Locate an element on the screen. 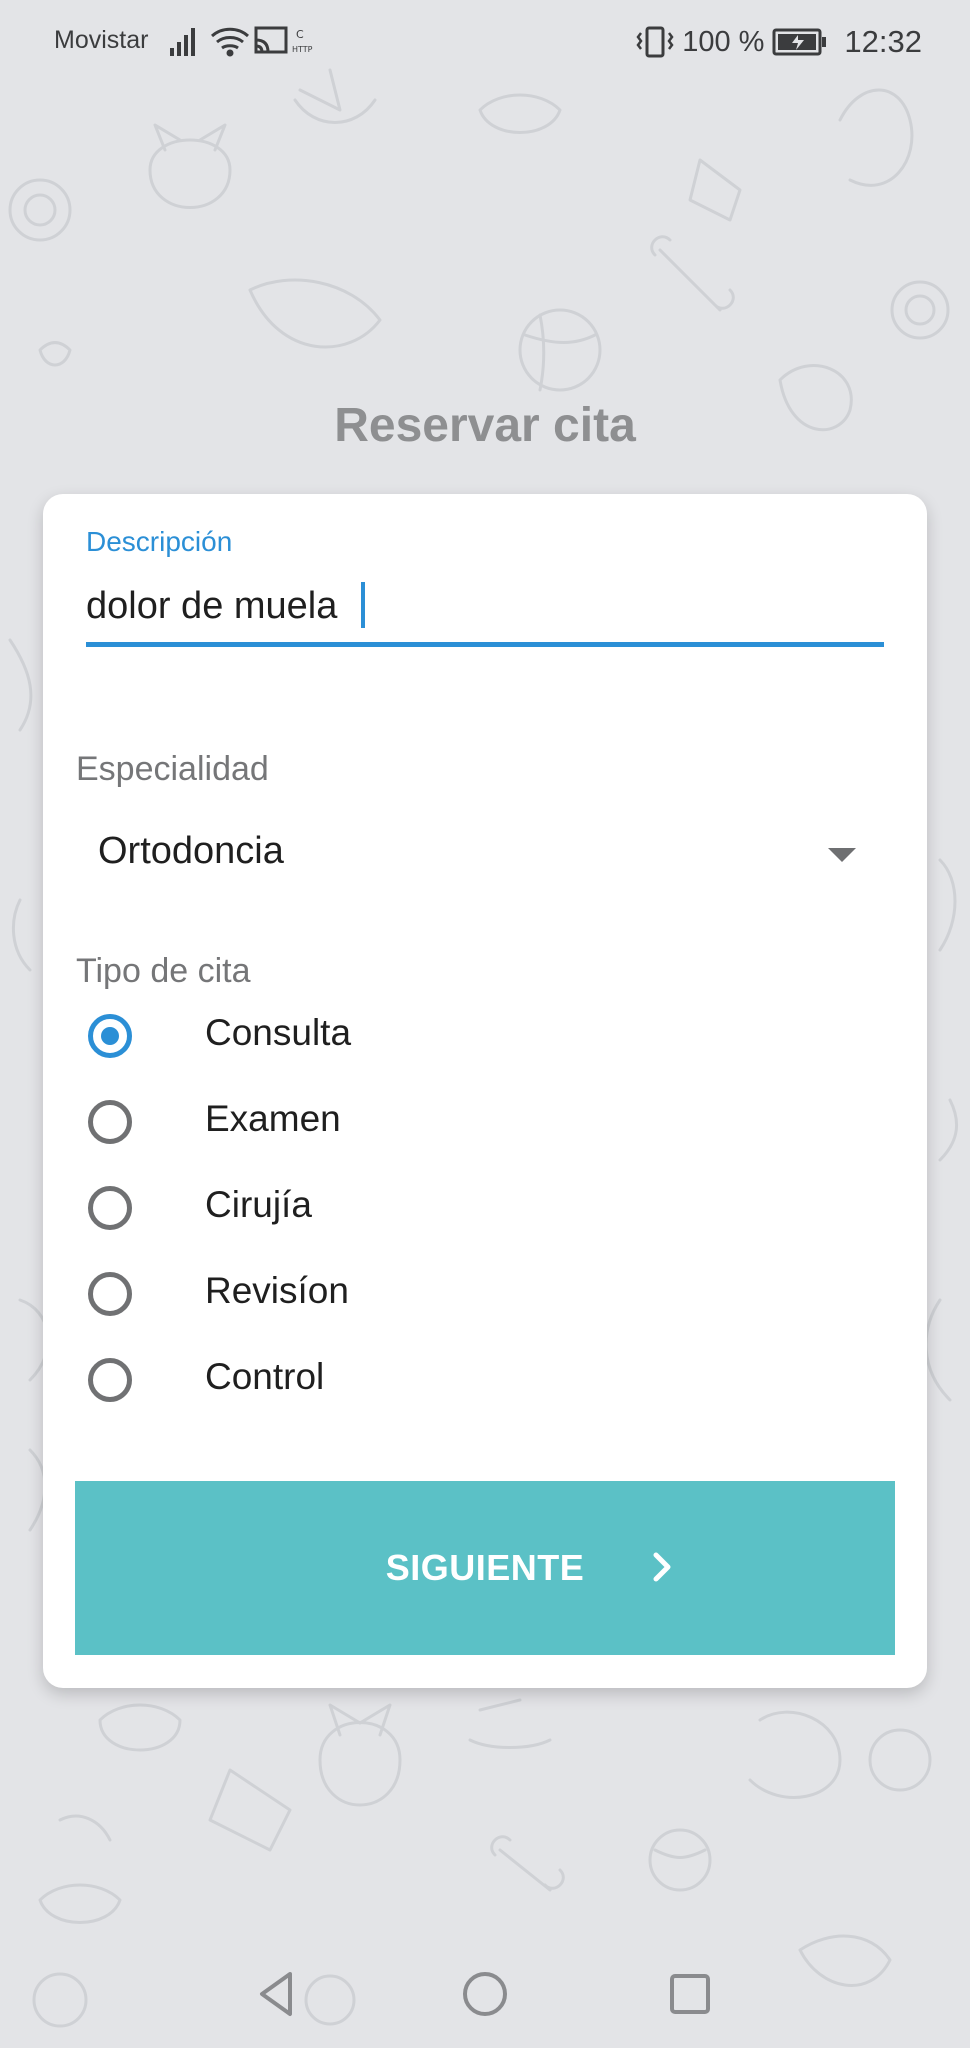 This screenshot has height=2048, width=970. appointment-type-label: Tipo de cita is located at coordinates (163, 971).